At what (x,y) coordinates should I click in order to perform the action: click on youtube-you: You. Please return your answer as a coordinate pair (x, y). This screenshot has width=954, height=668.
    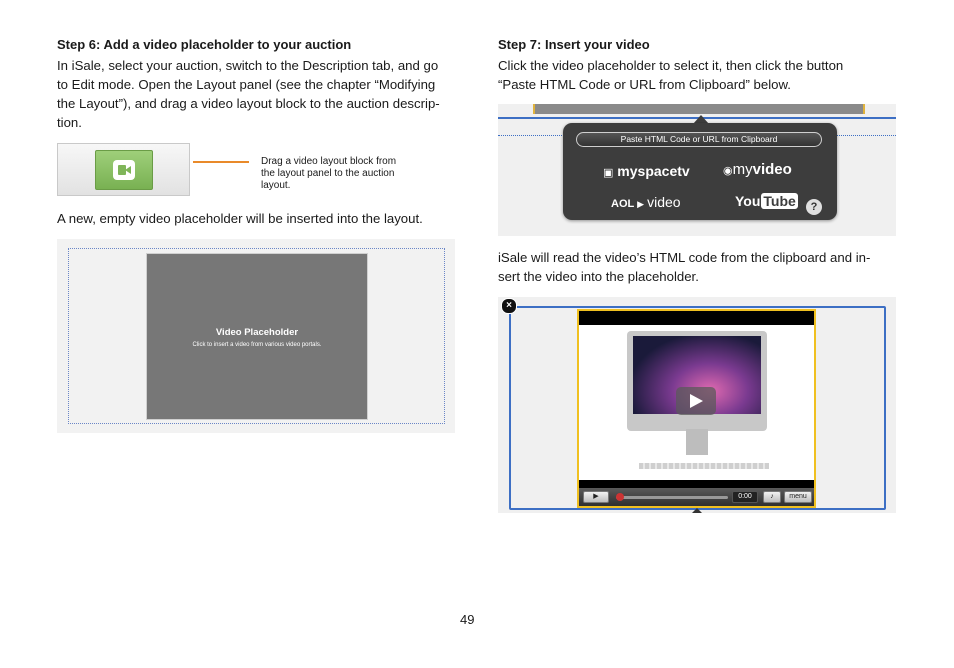
    Looking at the image, I should click on (748, 201).